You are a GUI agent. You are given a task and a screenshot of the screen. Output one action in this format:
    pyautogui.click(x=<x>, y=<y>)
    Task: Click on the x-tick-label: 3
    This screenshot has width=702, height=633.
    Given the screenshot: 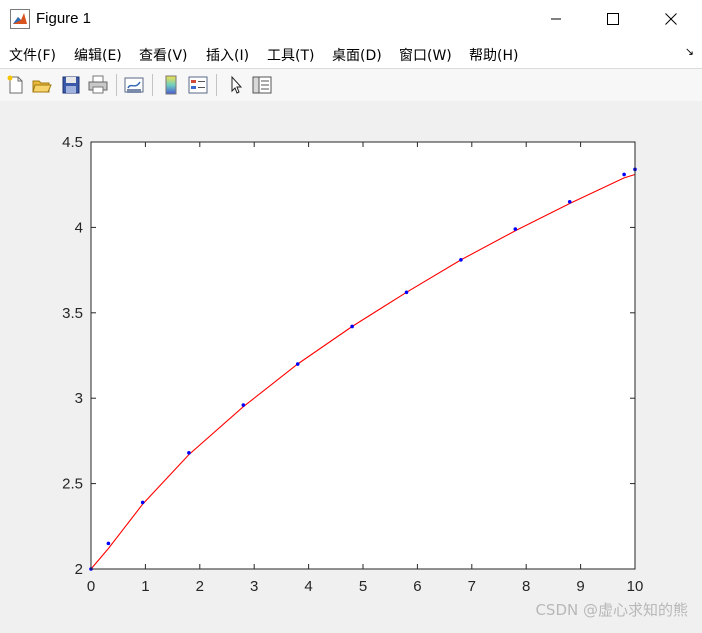 What is the action you would take?
    pyautogui.click(x=254, y=586)
    